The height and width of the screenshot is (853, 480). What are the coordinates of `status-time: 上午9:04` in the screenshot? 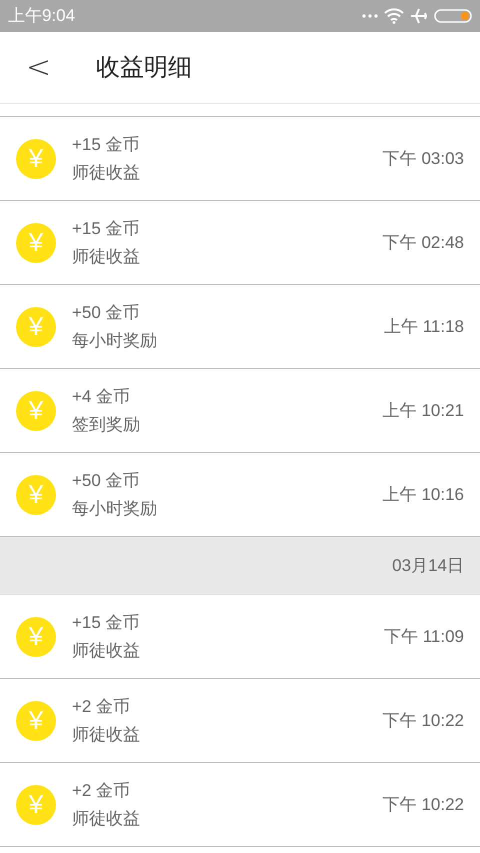 It's located at (42, 16).